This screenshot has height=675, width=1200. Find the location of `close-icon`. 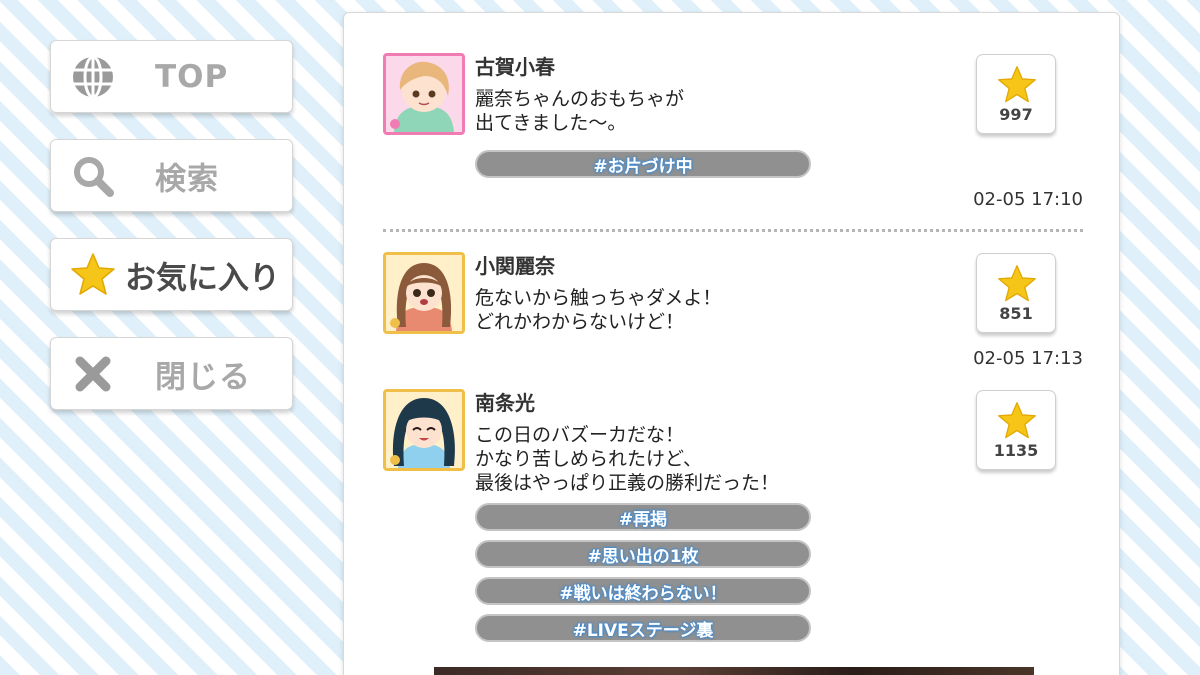

close-icon is located at coordinates (93, 374).